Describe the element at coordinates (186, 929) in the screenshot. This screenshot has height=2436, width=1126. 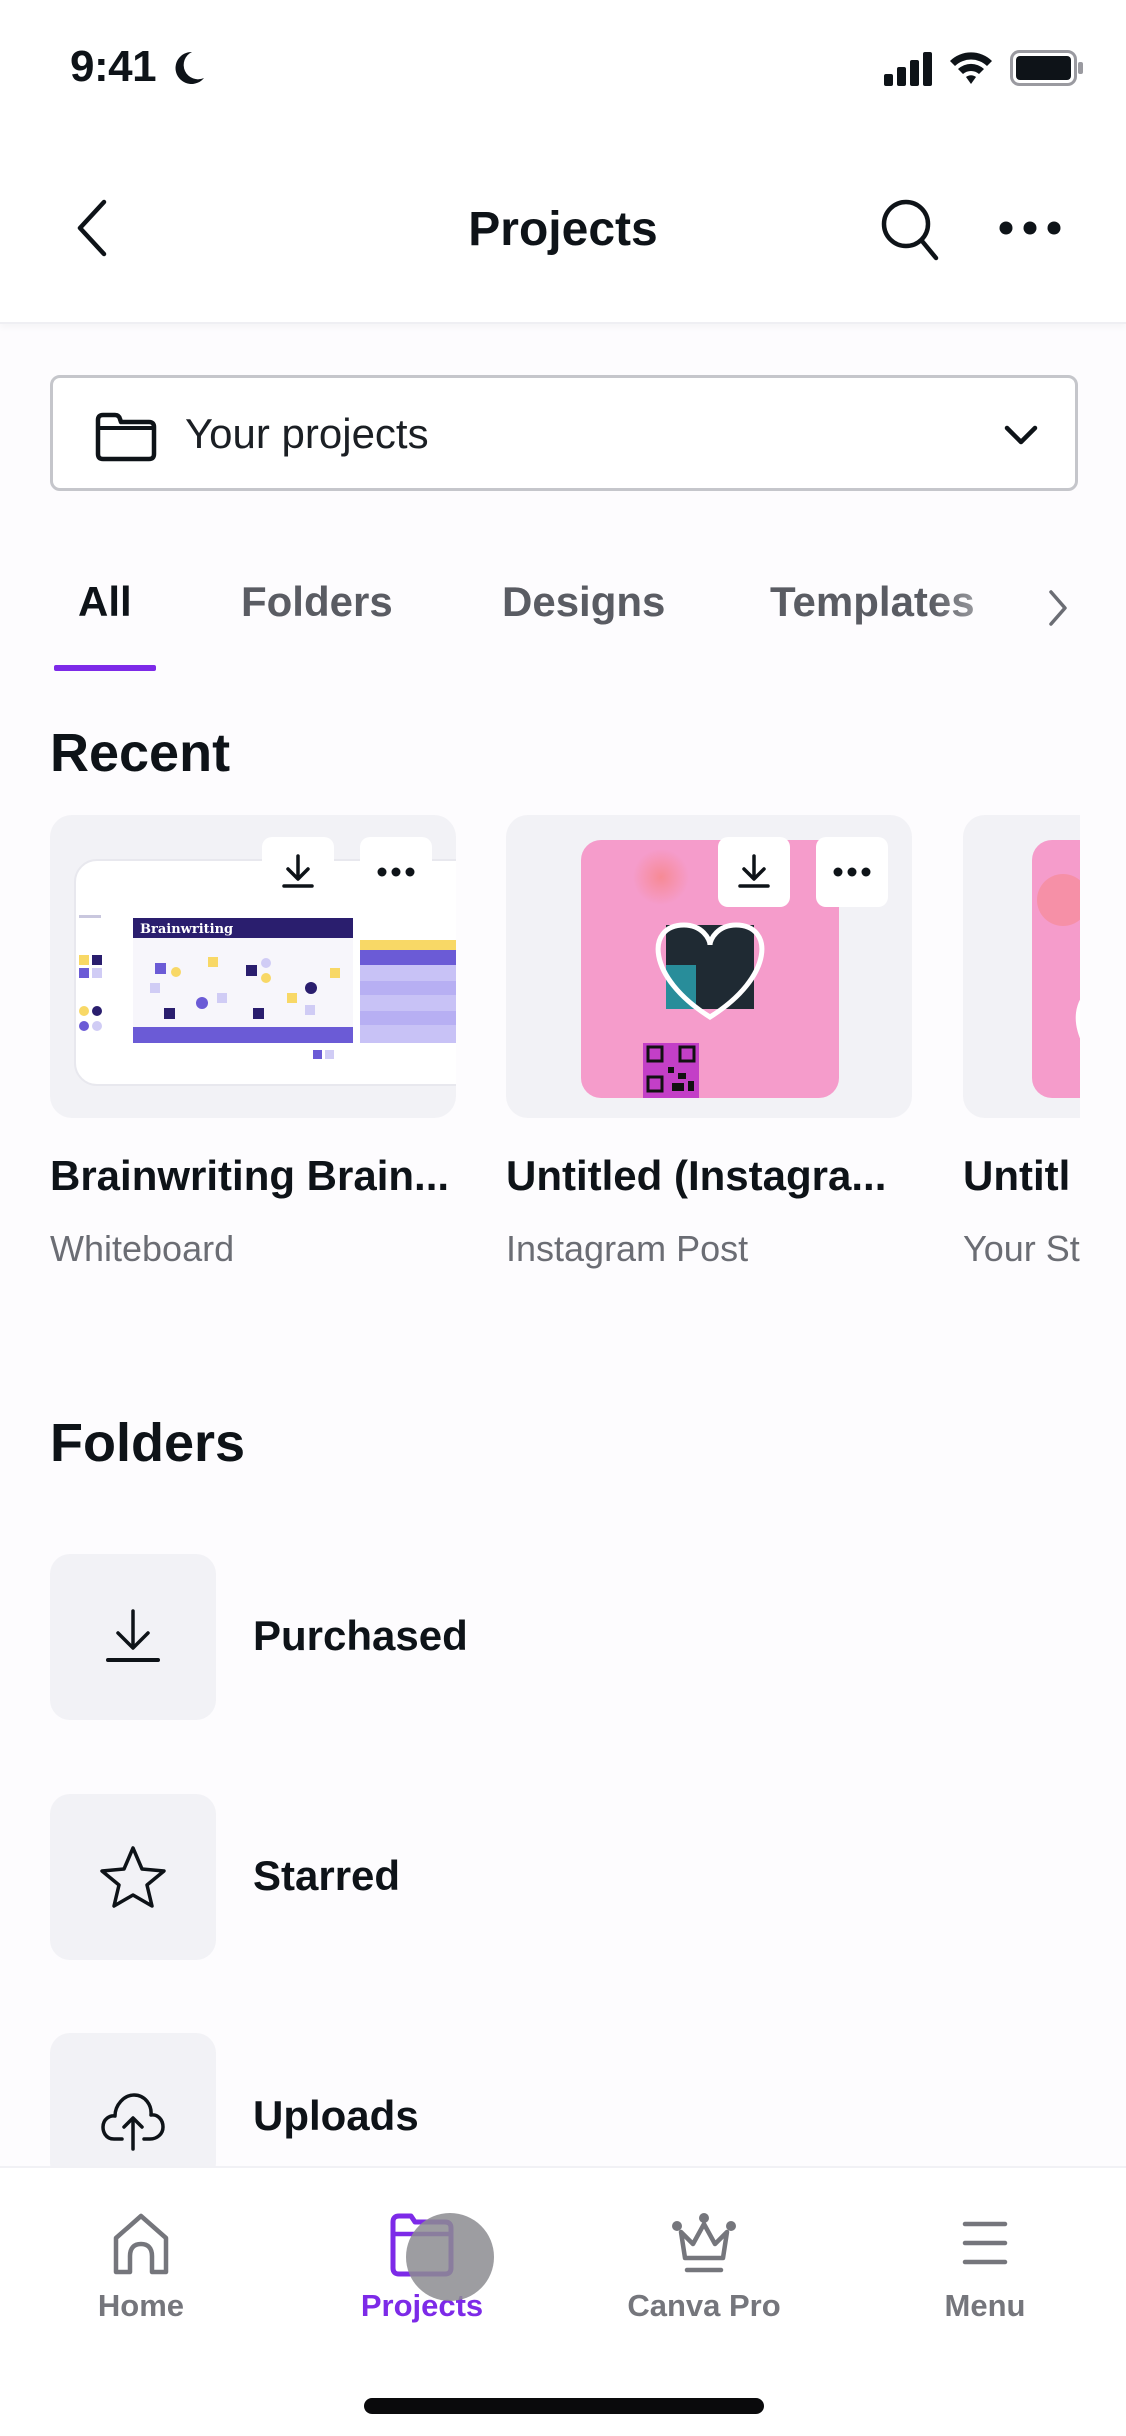
I see `thumb-heading: Brainwriting` at that location.